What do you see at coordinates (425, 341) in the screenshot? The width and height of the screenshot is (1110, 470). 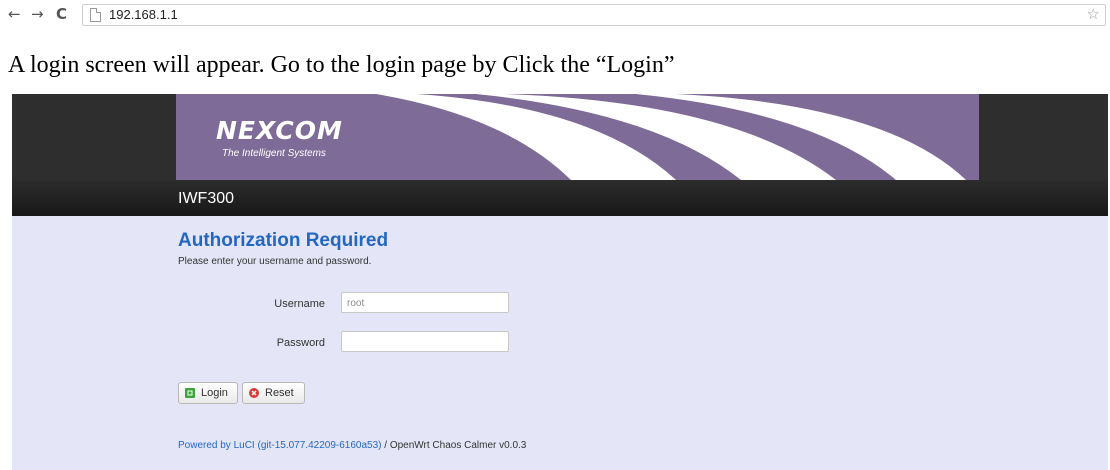 I see `password-field` at bounding box center [425, 341].